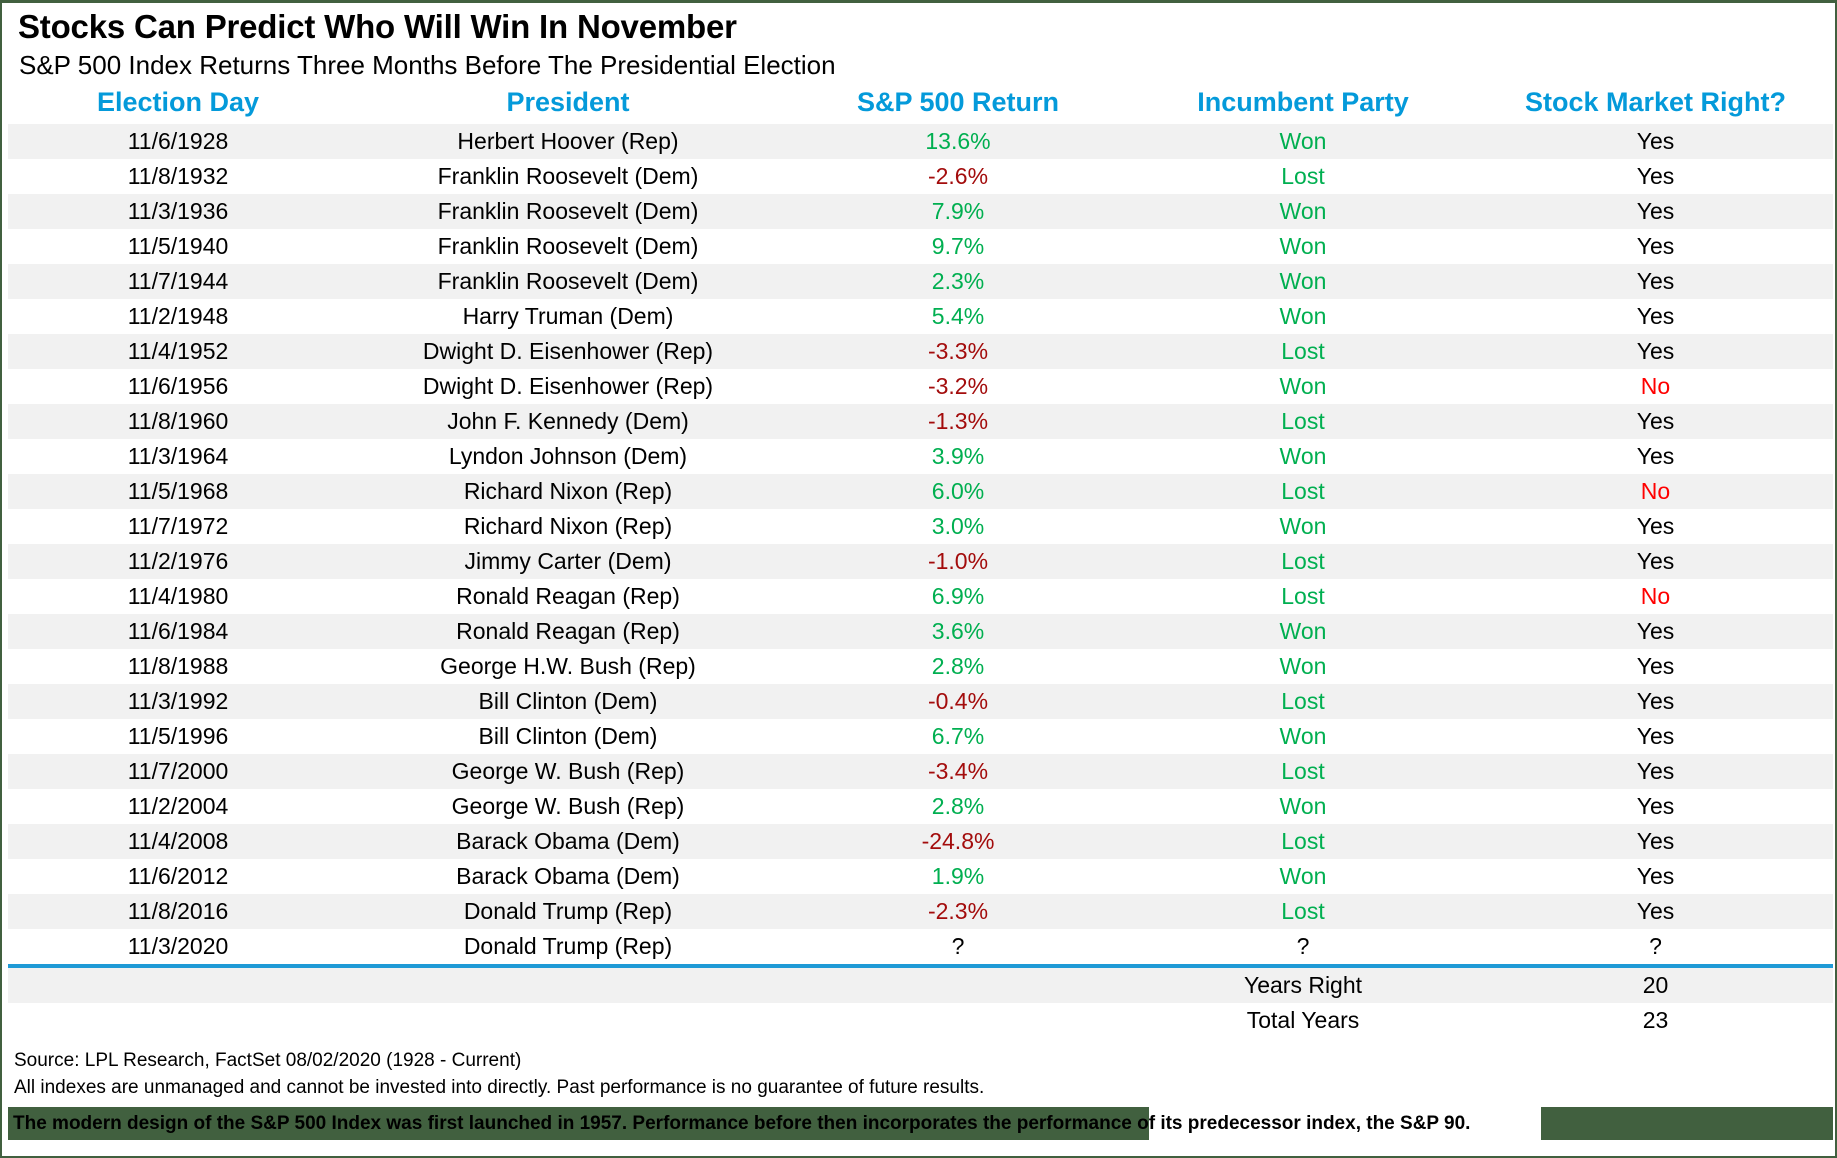 The width and height of the screenshot is (1837, 1158). I want to click on table-row: 11/5/1996 Bill Clinton (Dem) 6.7% Won Yes, so click(920, 736).